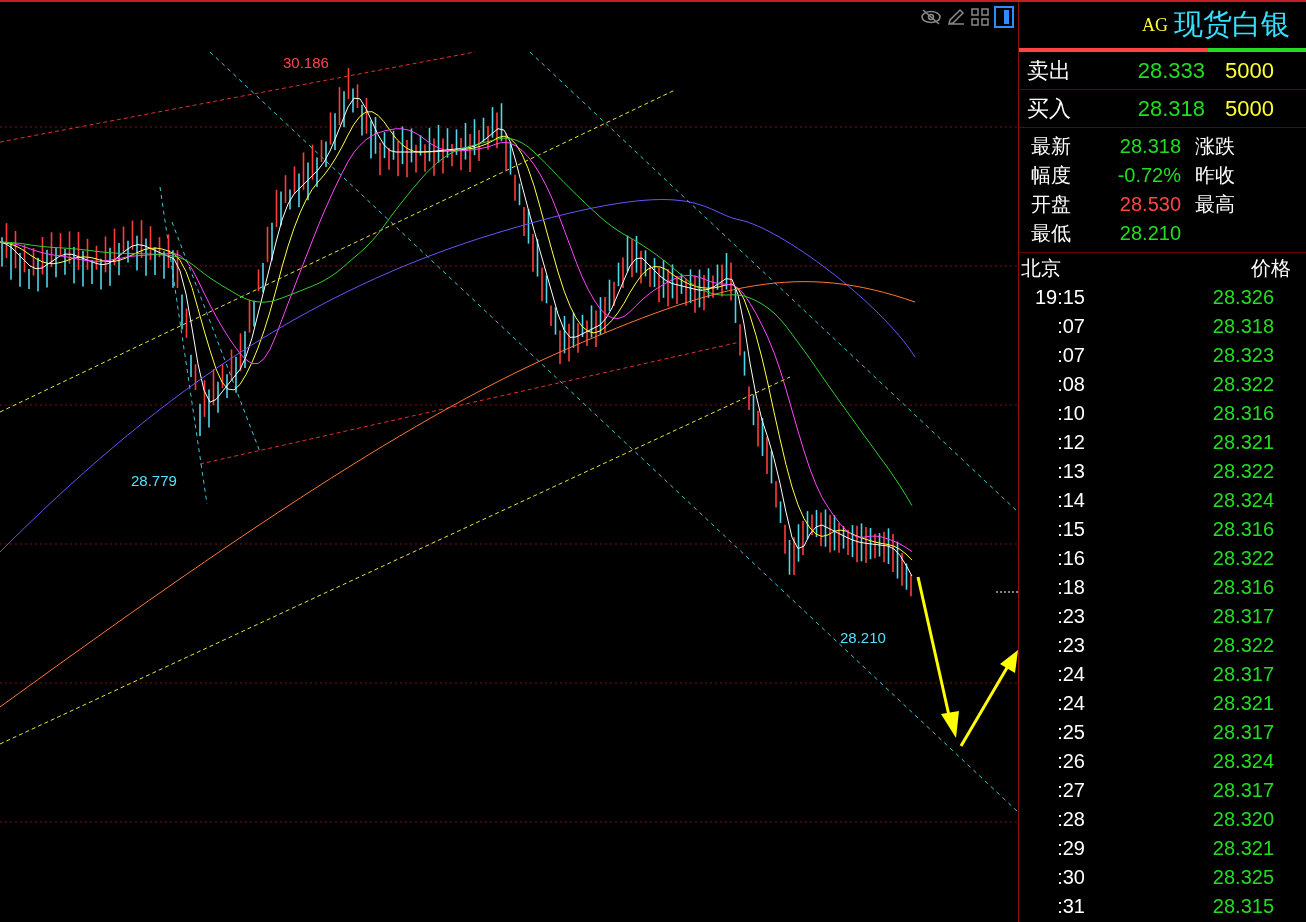 This screenshot has width=1306, height=922. I want to click on stat-value: 28.318, so click(1150, 146).